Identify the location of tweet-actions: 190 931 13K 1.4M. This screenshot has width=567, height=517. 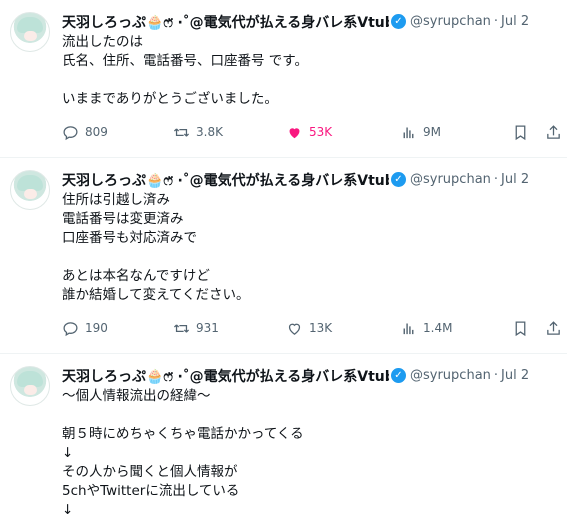
(311, 328).